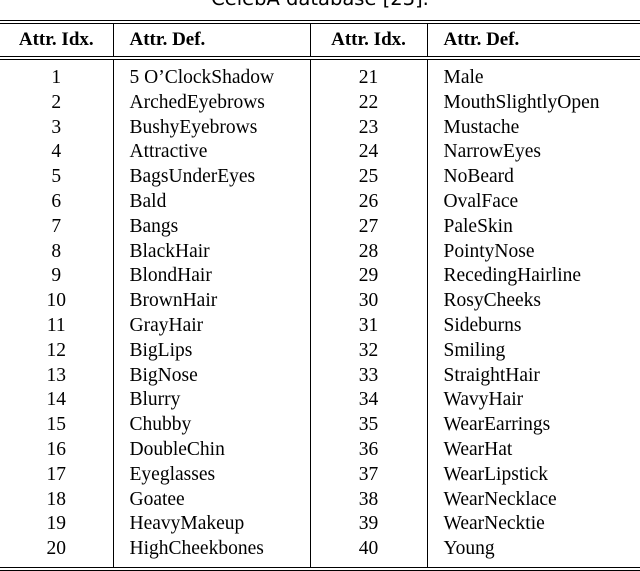 The height and width of the screenshot is (571, 640). I want to click on table-bottom-rule, so click(320, 568).